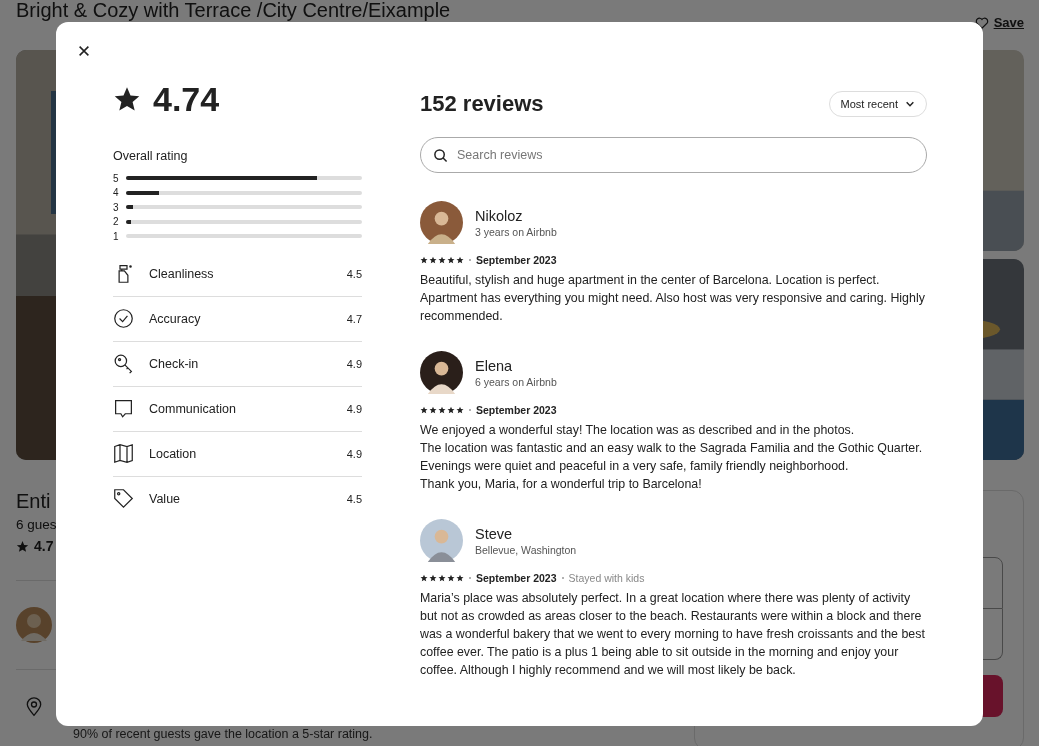 The width and height of the screenshot is (1039, 746). What do you see at coordinates (116, 236) in the screenshot?
I see `star-level-label: 1` at bounding box center [116, 236].